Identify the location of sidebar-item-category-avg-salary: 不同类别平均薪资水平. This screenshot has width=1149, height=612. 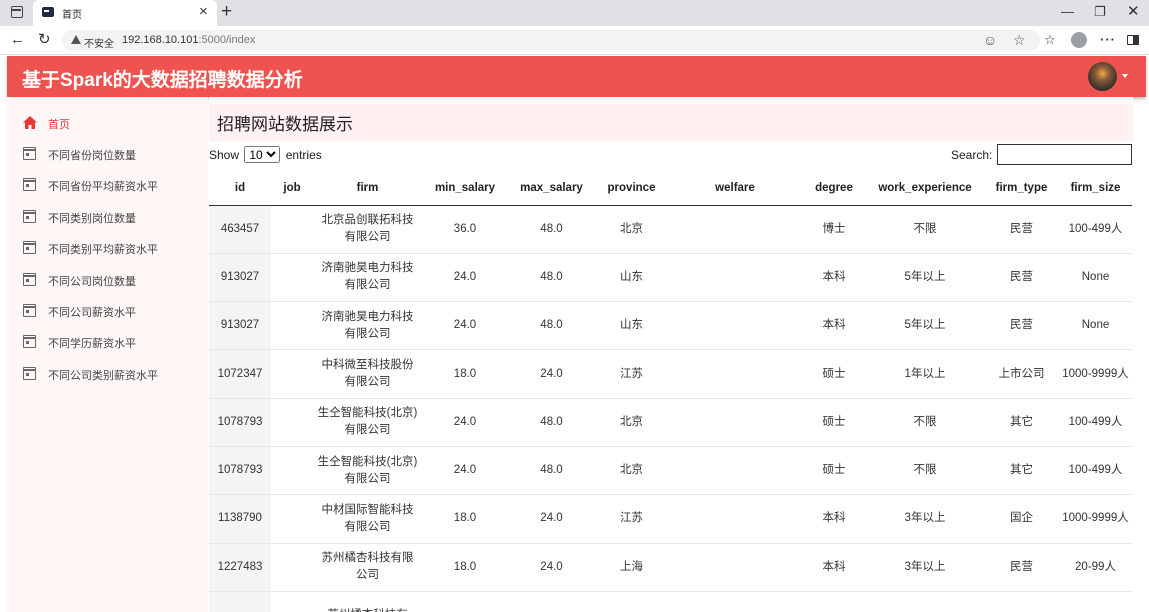
(112, 248).